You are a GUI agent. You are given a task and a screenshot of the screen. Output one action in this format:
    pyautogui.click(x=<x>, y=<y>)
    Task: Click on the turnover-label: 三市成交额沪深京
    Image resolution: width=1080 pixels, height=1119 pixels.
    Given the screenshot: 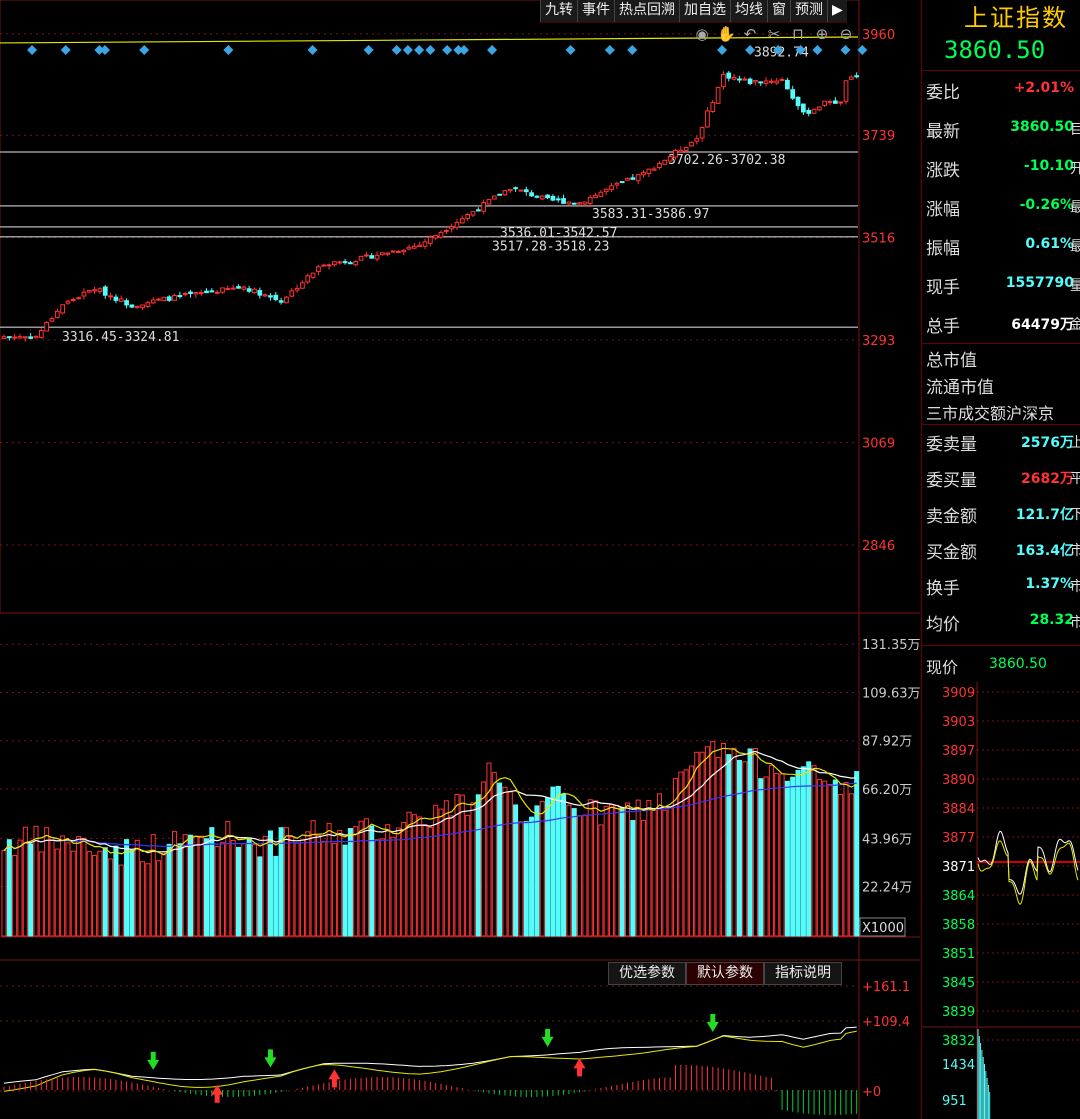 What is the action you would take?
    pyautogui.click(x=990, y=413)
    